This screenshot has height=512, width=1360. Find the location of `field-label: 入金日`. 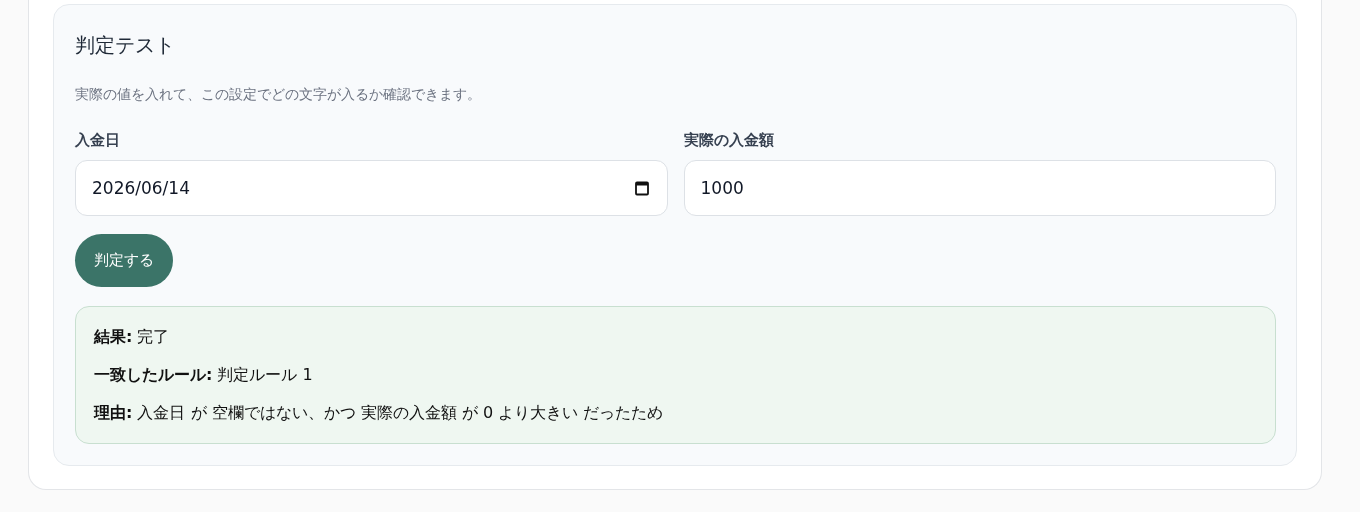

field-label: 入金日 is located at coordinates (98, 140).